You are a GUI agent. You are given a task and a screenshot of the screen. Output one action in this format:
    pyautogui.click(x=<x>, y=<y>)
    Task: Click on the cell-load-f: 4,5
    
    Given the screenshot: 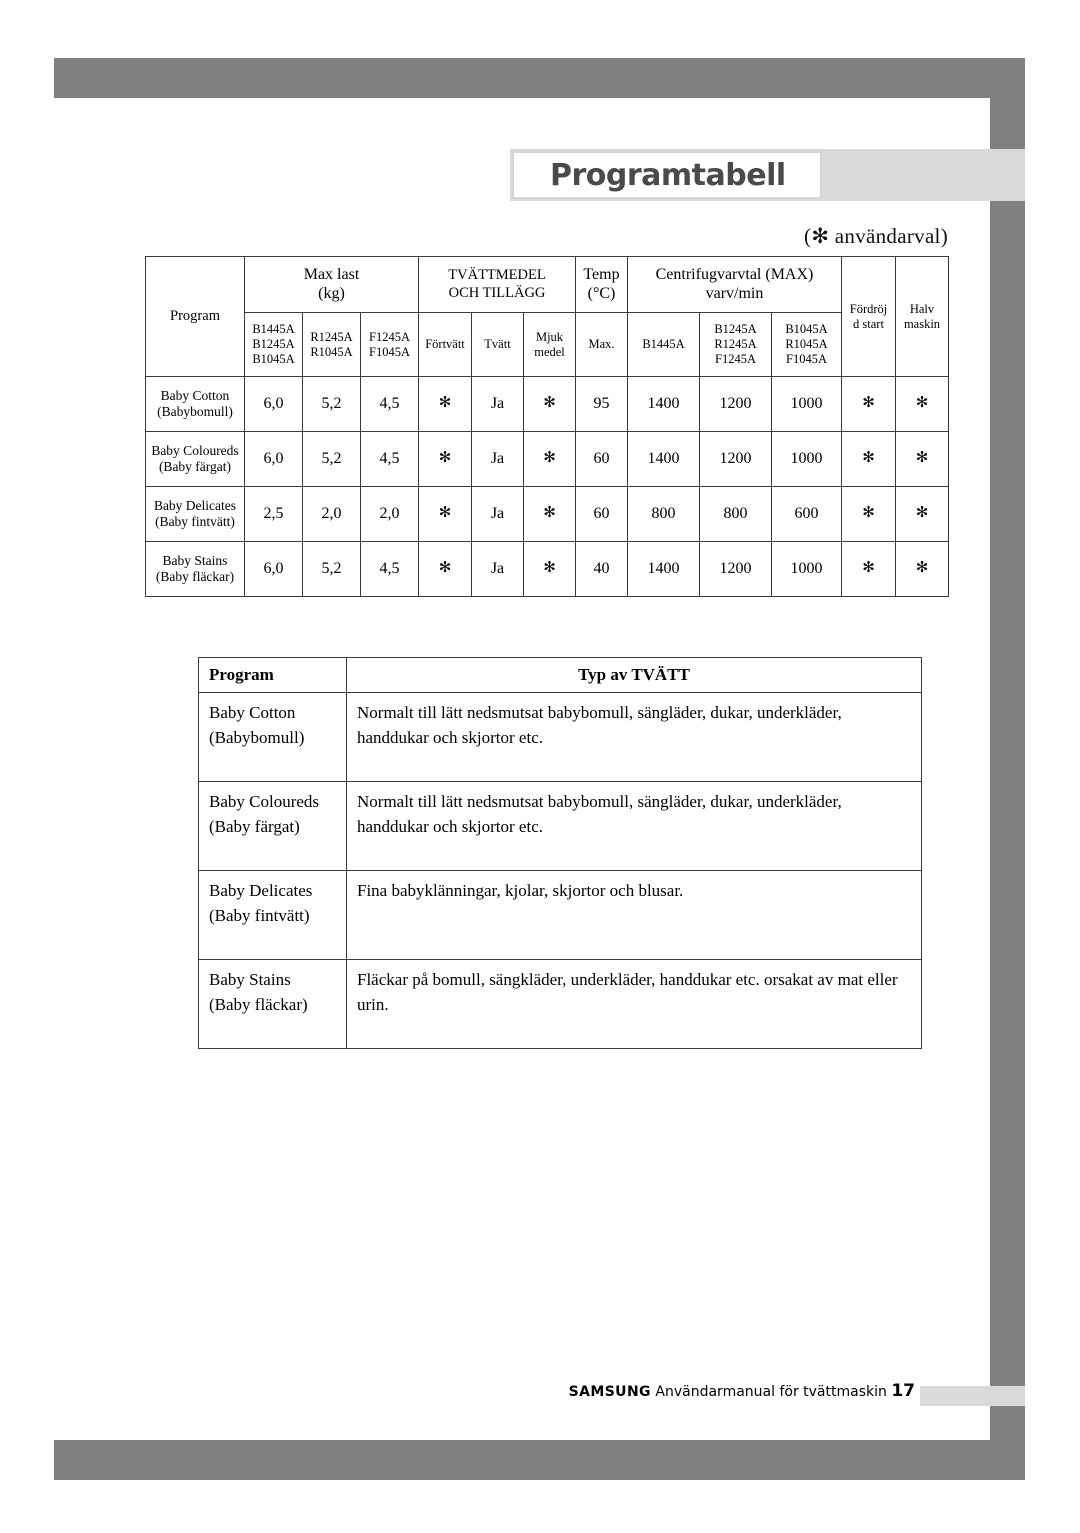 What is the action you would take?
    pyautogui.click(x=389, y=569)
    